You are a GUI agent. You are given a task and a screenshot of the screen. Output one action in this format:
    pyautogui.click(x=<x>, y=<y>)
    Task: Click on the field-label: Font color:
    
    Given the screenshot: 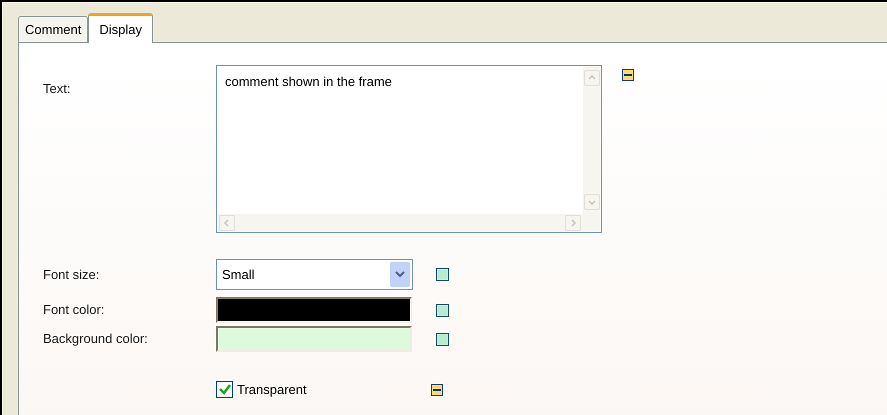 What is the action you would take?
    pyautogui.click(x=74, y=310)
    